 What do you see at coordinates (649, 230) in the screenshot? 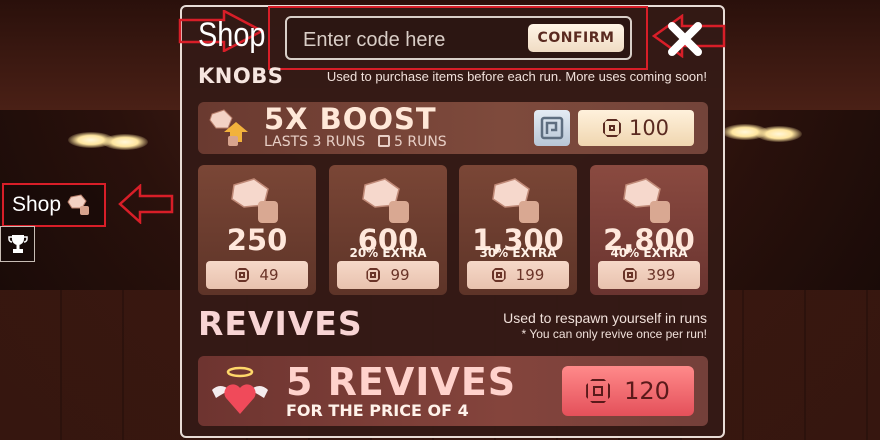
I see `knob-pack-card: 2,800 40% EXTRA 399` at bounding box center [649, 230].